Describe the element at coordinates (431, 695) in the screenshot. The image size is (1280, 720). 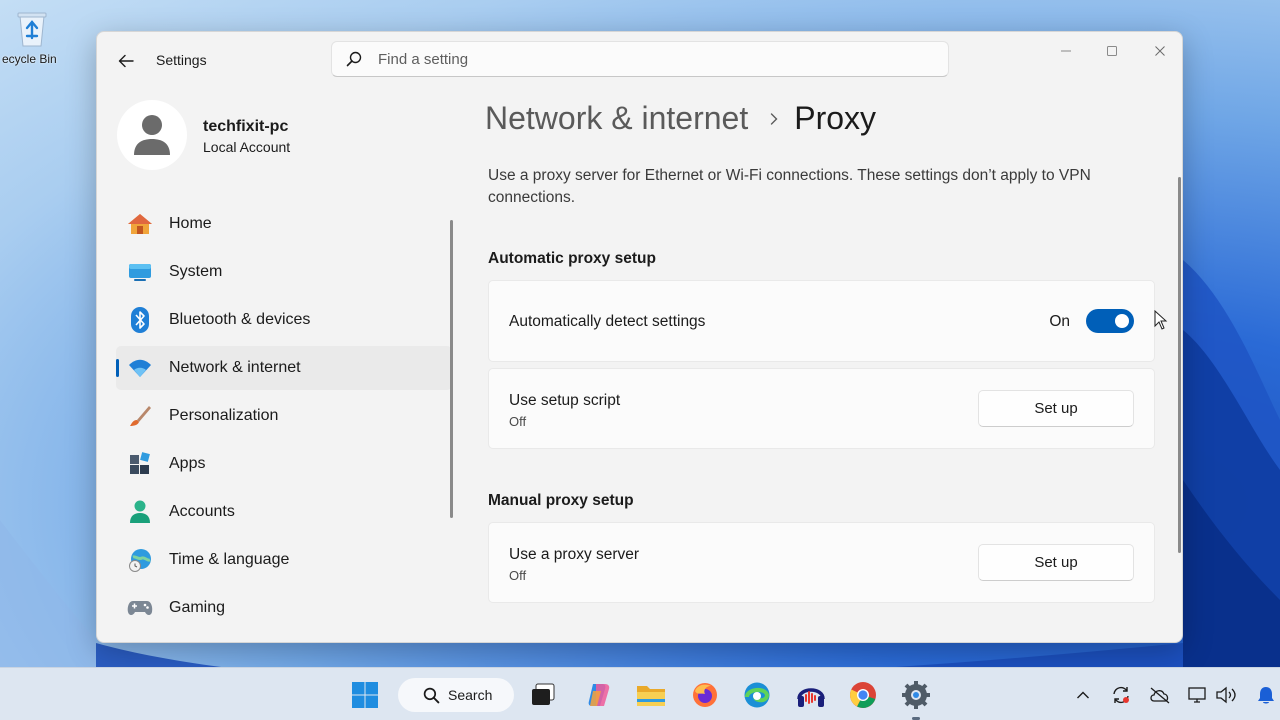
I see `search-icon` at that location.